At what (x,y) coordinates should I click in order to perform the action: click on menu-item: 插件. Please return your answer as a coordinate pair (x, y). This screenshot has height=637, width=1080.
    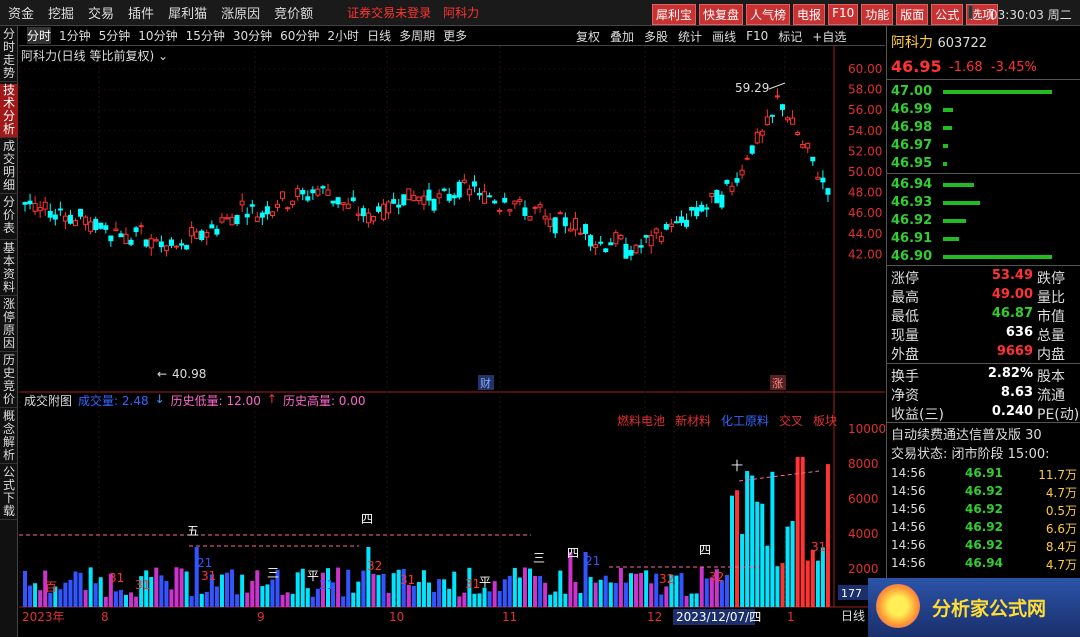
    Looking at the image, I should click on (141, 12).